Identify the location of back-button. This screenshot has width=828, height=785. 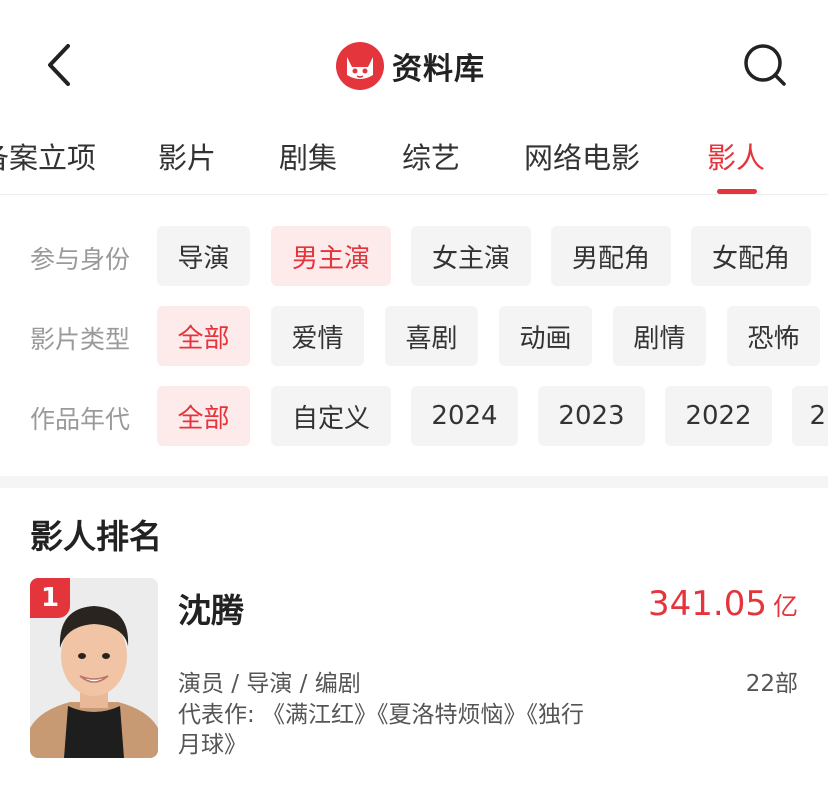
(60, 65).